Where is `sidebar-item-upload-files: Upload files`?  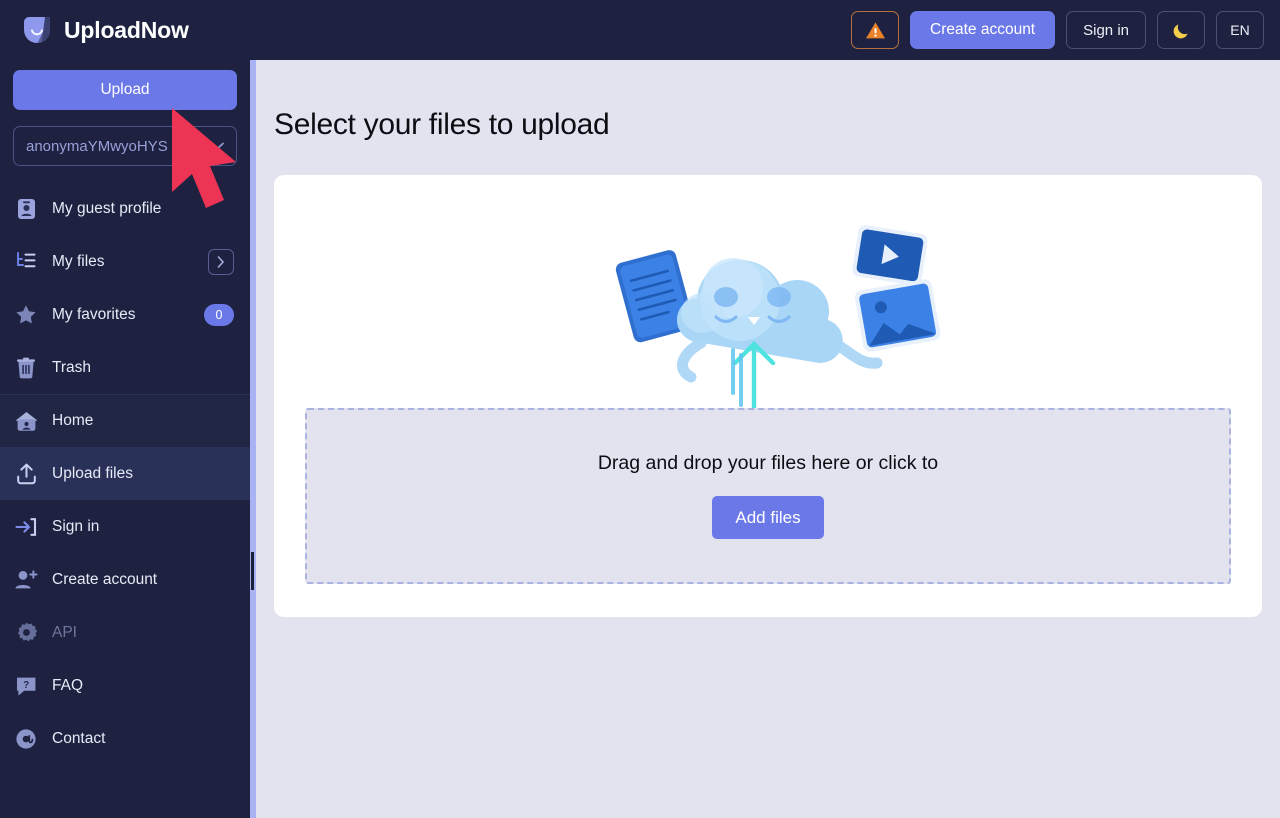
sidebar-item-upload-files: Upload files is located at coordinates (125, 473).